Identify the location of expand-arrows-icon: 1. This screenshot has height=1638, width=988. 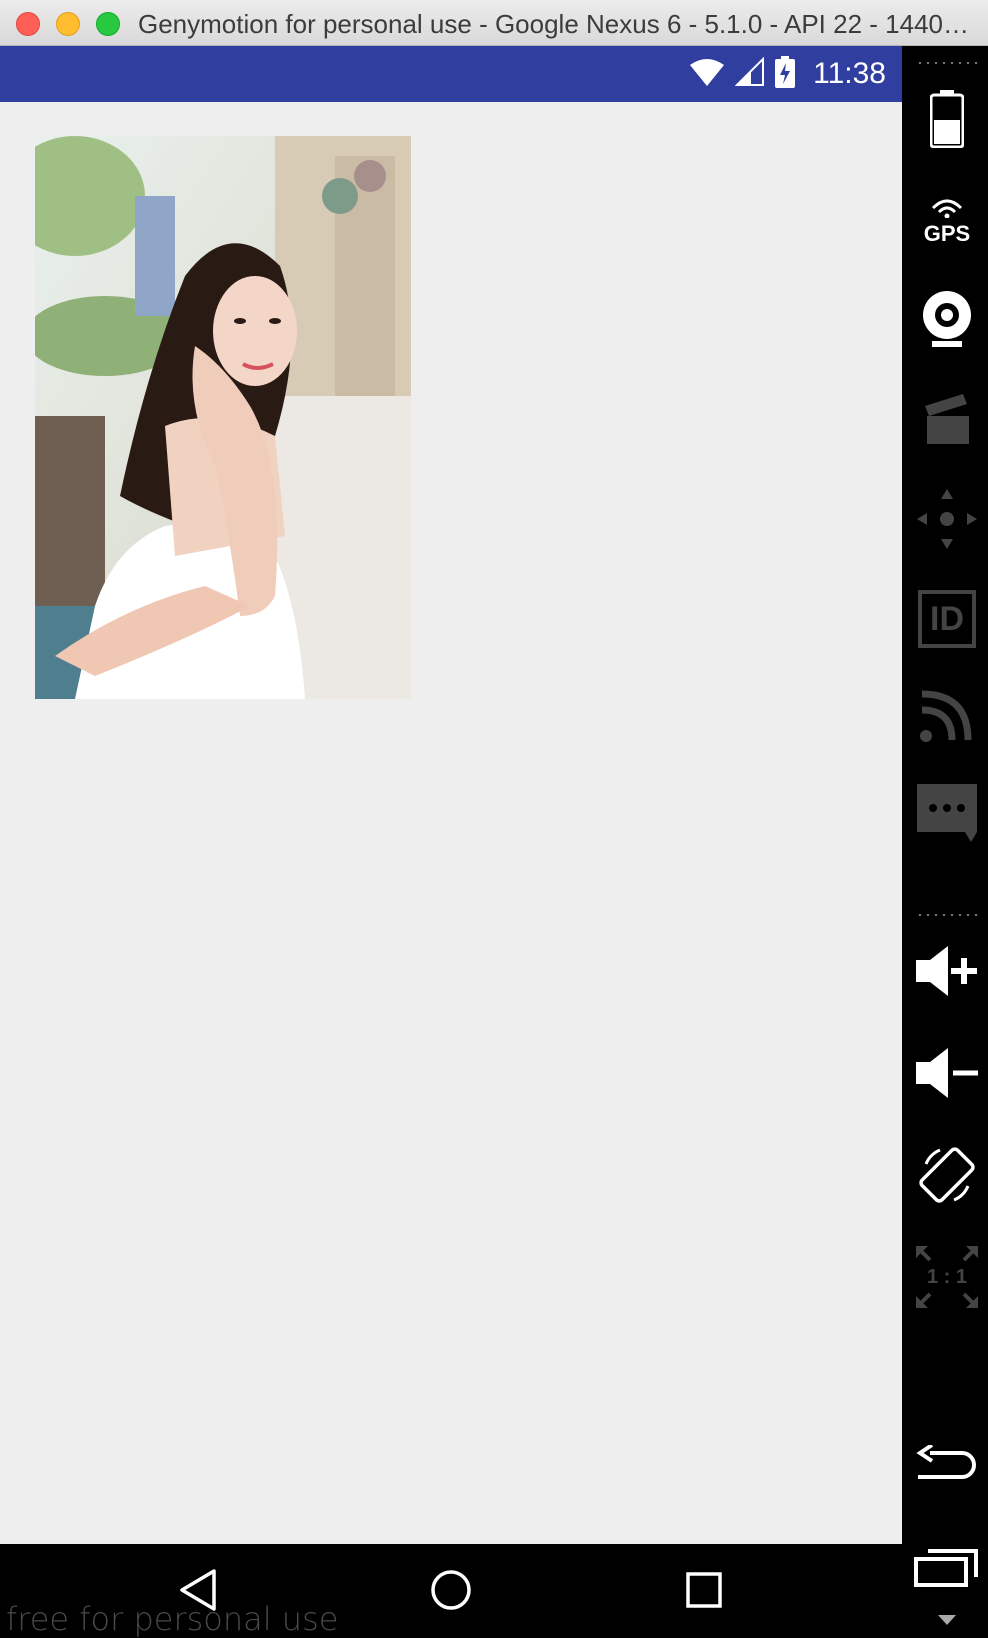
(947, 1277).